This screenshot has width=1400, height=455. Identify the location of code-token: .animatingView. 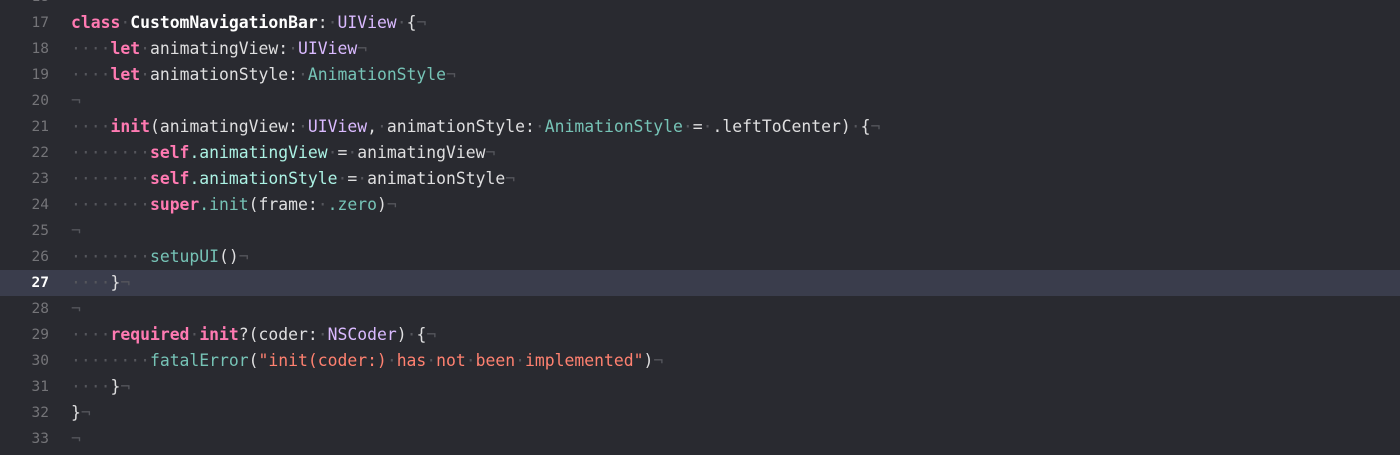
(258, 152).